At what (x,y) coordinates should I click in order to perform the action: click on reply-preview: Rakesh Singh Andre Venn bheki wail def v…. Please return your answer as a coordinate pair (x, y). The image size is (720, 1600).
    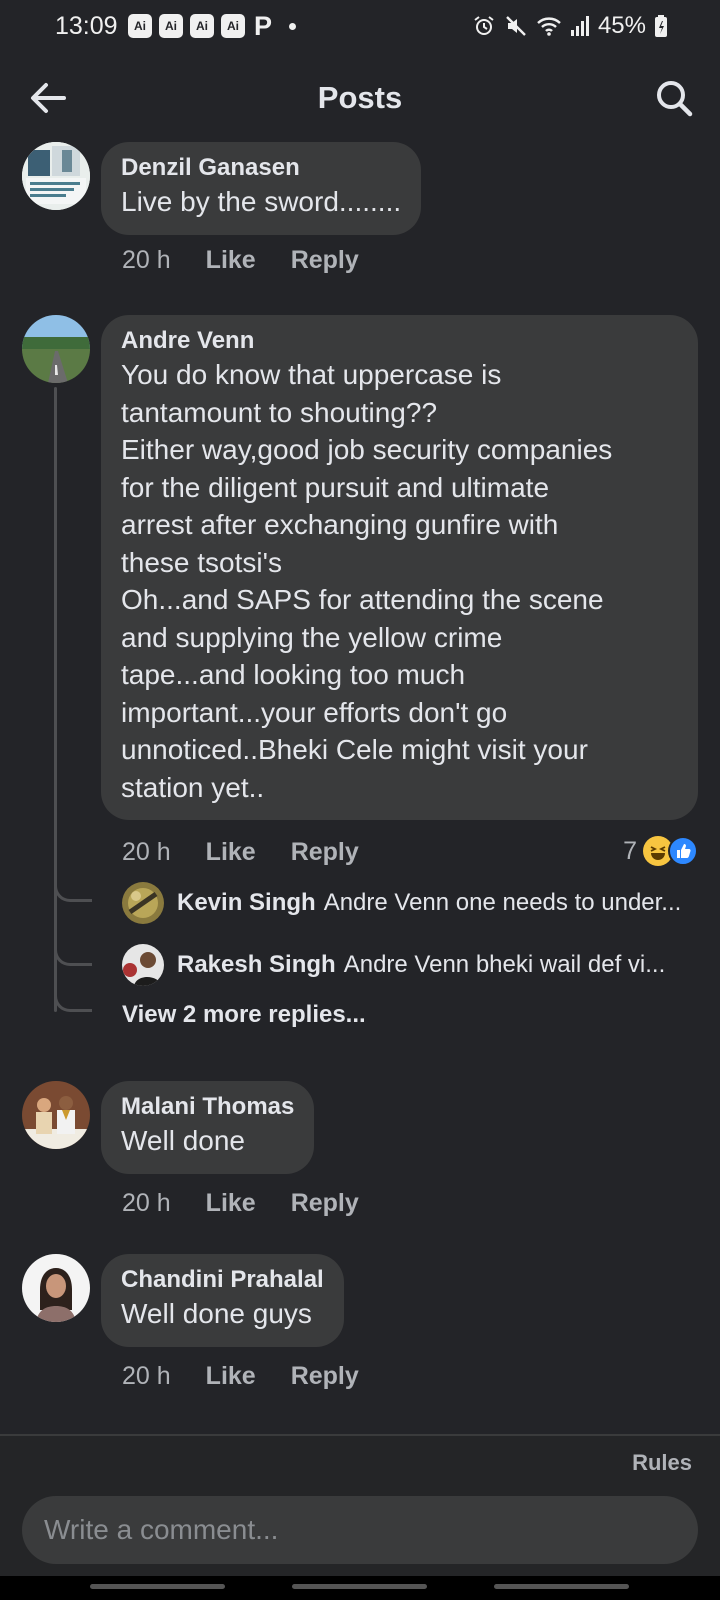
    Looking at the image, I should click on (407, 965).